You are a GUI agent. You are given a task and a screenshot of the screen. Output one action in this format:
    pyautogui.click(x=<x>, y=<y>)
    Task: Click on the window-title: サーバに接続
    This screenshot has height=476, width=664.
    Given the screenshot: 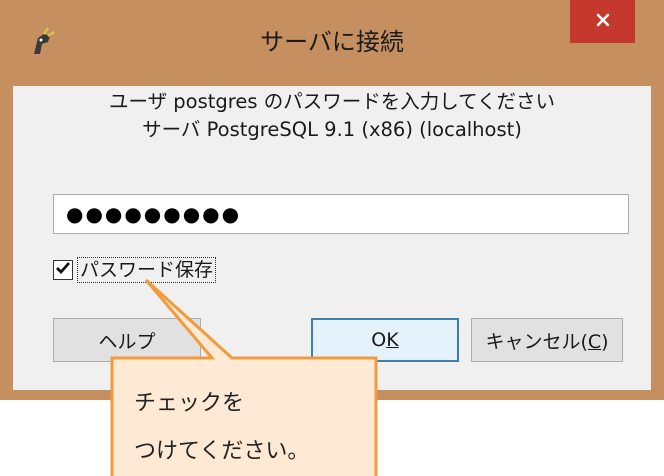 What is the action you would take?
    pyautogui.click(x=332, y=42)
    